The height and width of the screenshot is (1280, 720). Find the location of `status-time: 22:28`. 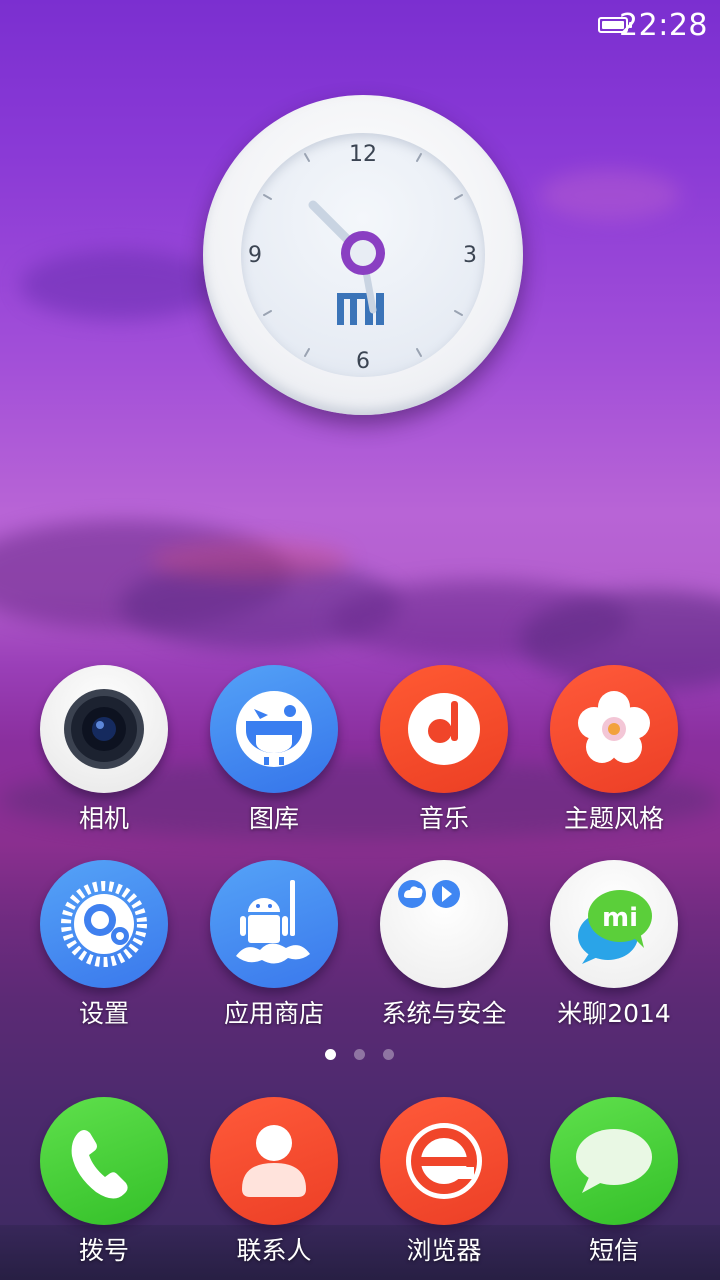

status-time: 22:28 is located at coordinates (663, 25).